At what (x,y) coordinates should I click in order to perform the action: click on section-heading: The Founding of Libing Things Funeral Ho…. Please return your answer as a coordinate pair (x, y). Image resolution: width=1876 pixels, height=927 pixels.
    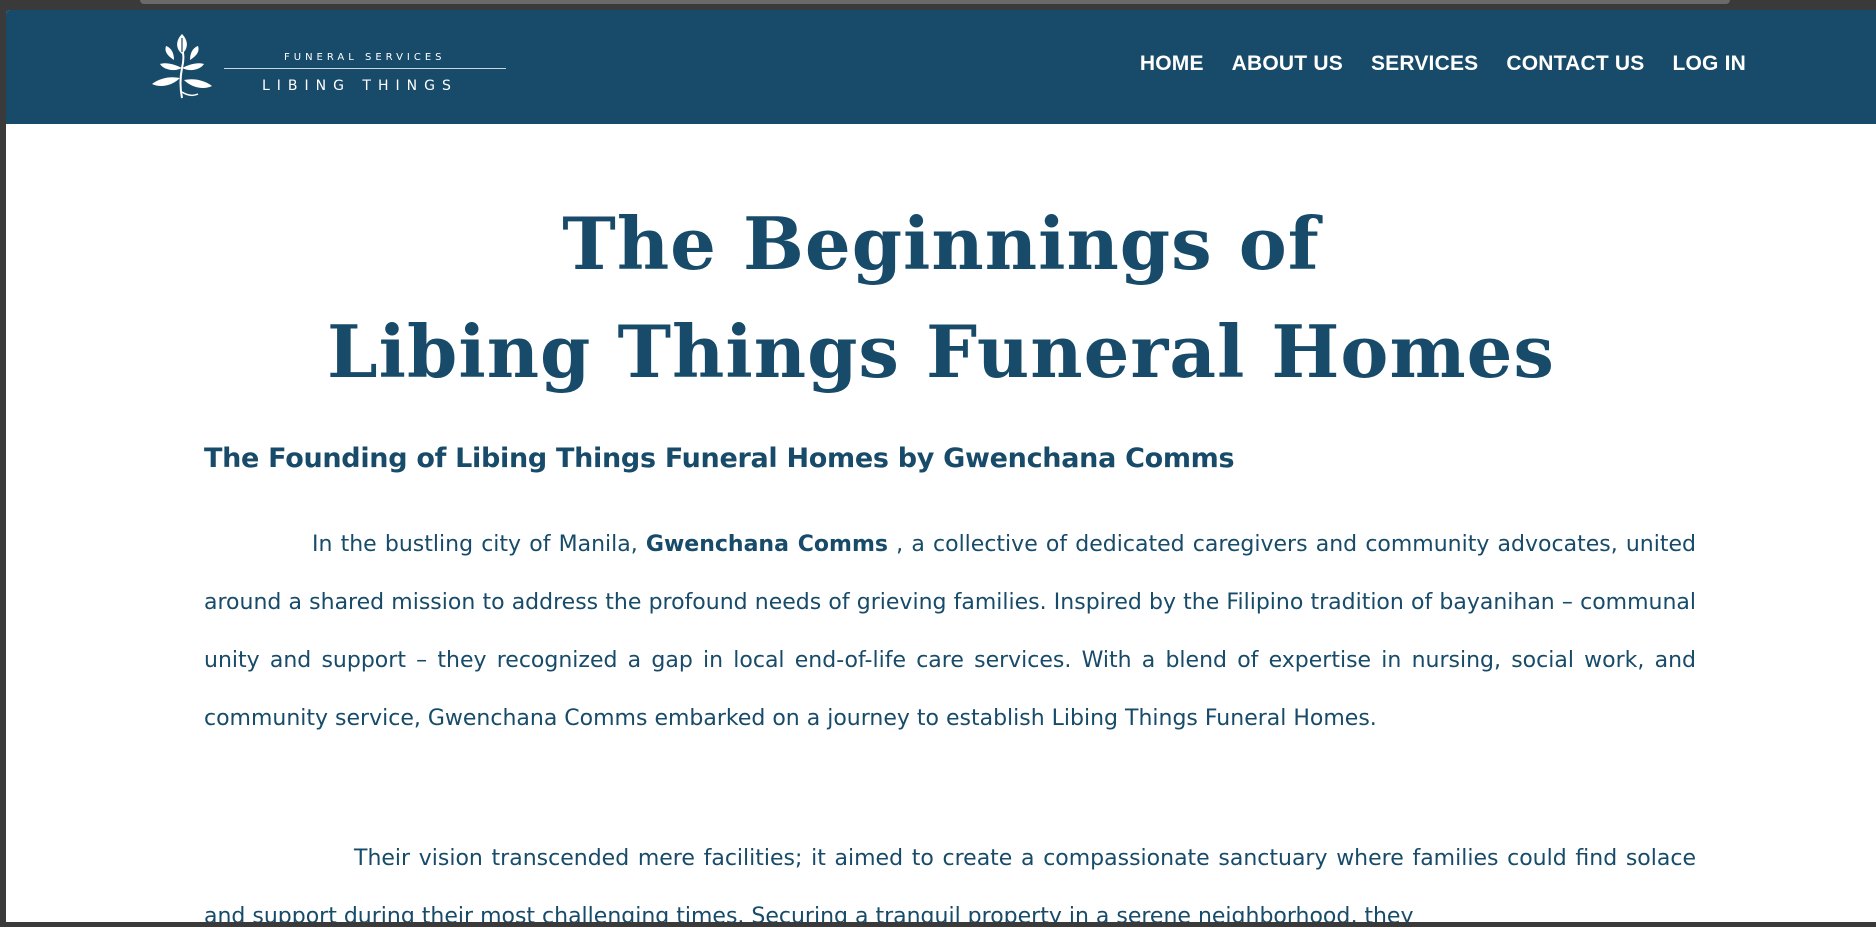
    Looking at the image, I should click on (719, 458).